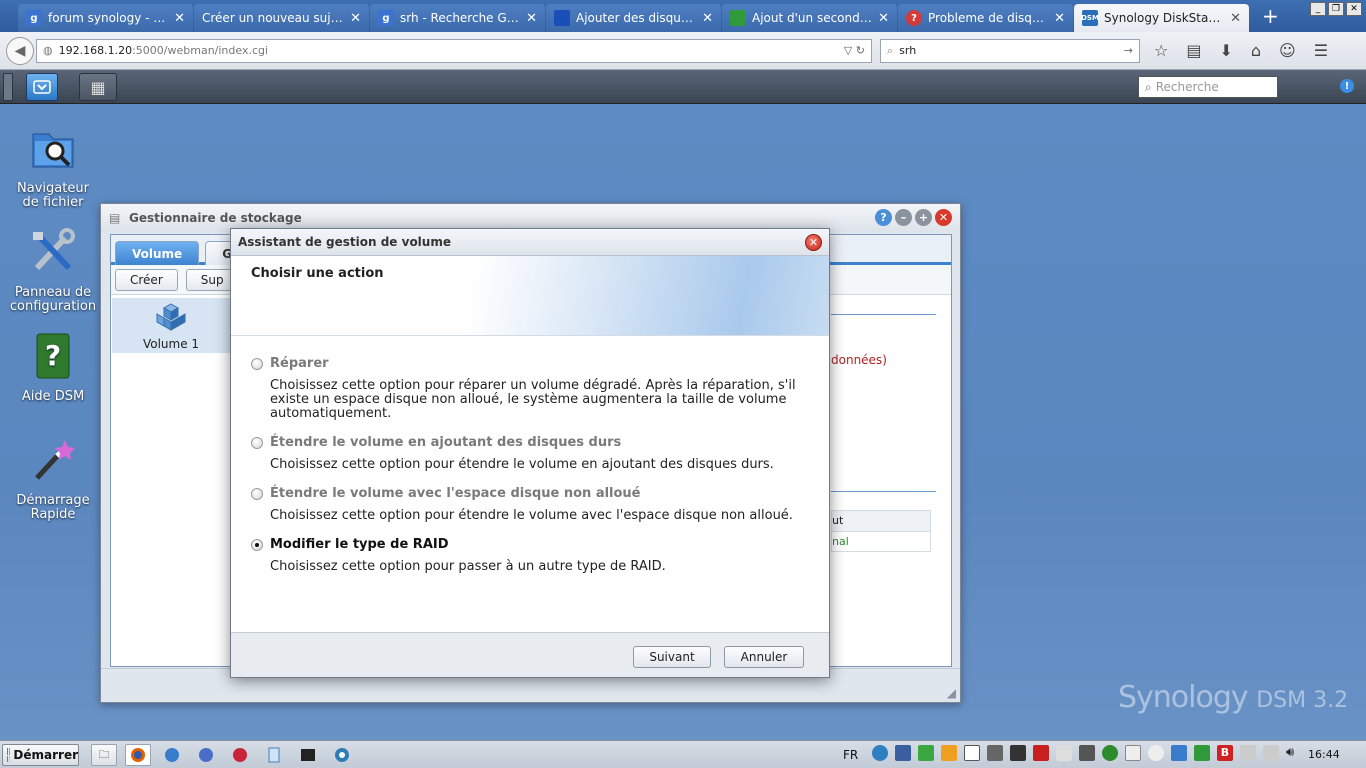  What do you see at coordinates (53, 150) in the screenshot?
I see `file-browser-icon` at bounding box center [53, 150].